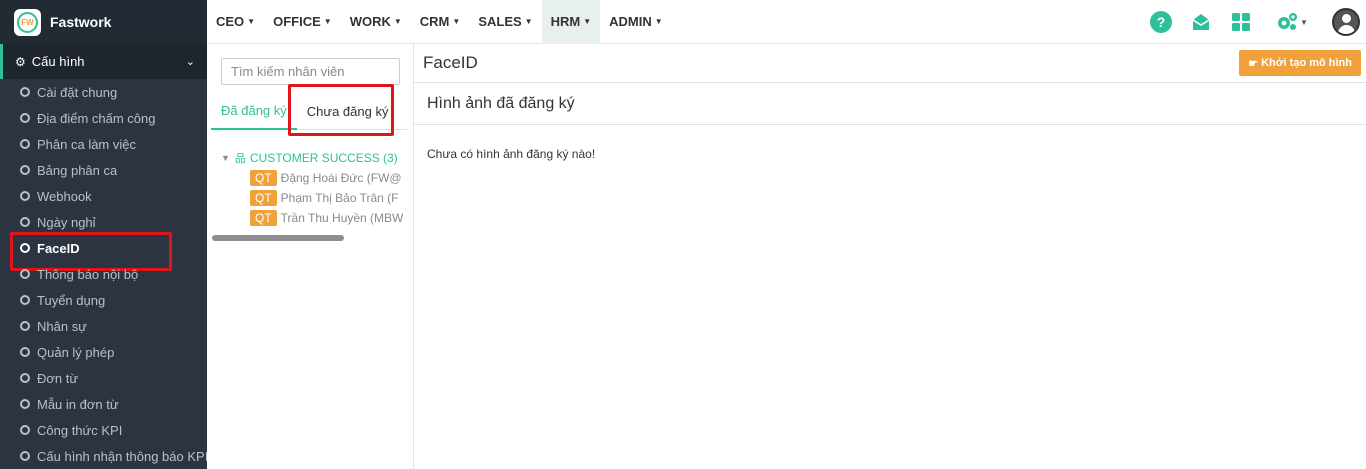 Image resolution: width=1366 pixels, height=469 pixels. I want to click on sidebar-item-general-settings: Cài đặt chung, so click(103, 92).